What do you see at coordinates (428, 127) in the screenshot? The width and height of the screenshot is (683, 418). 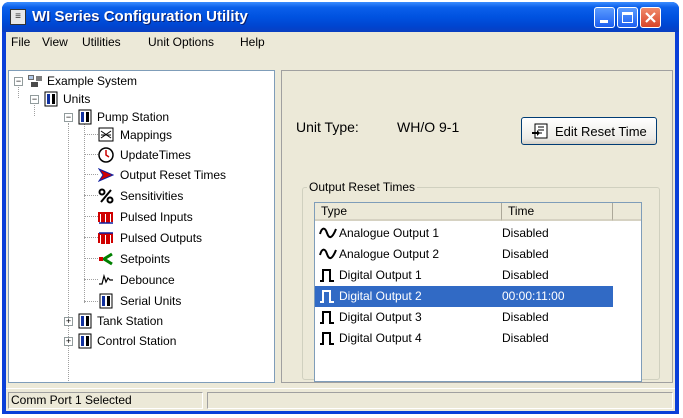 I see `unit-type-value: WH/O 9-1` at bounding box center [428, 127].